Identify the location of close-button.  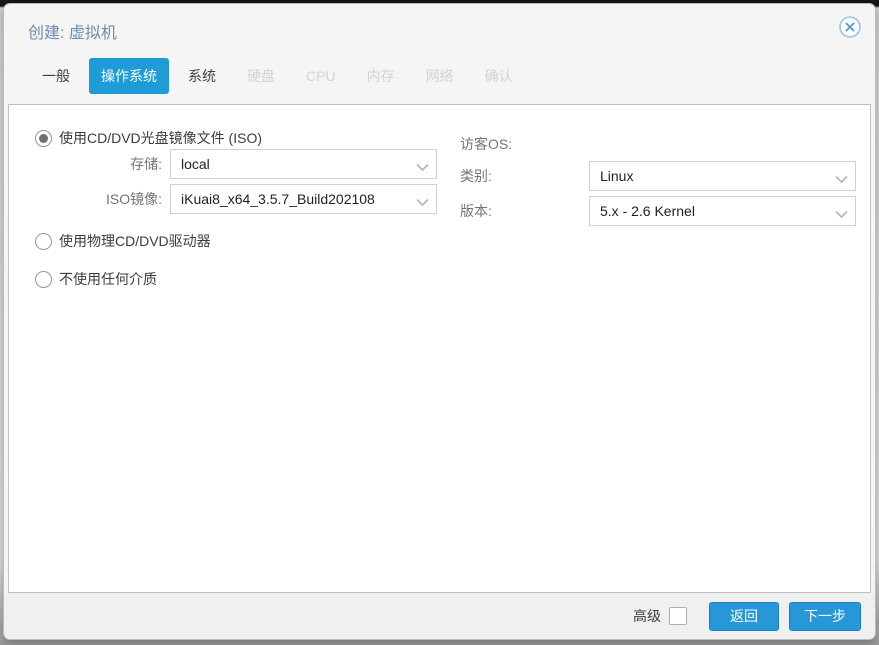
(850, 29).